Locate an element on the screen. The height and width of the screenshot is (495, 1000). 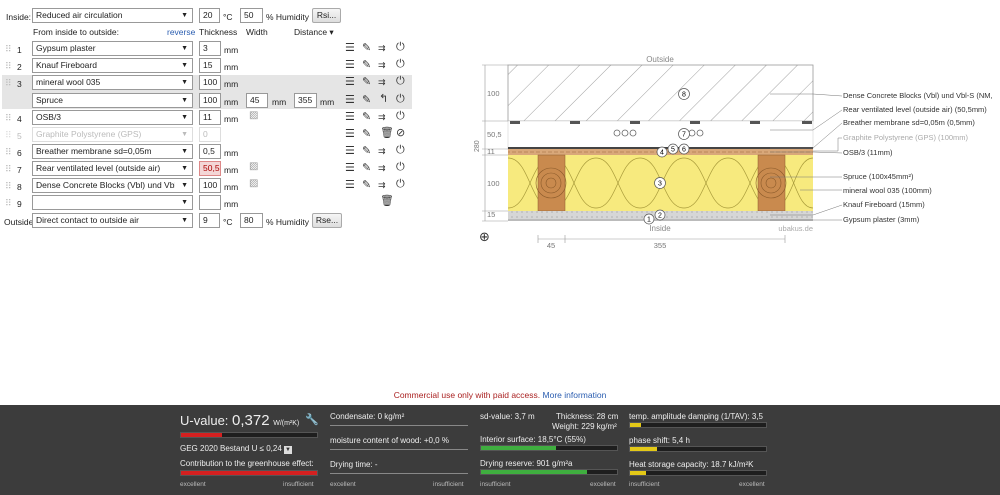
legend-item: OSB/3 (11mm) is located at coordinates (868, 152).